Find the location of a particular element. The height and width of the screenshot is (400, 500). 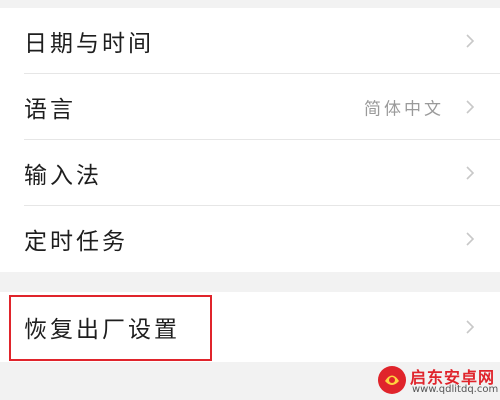

settings-row-label: 定时任务 is located at coordinates (76, 242).